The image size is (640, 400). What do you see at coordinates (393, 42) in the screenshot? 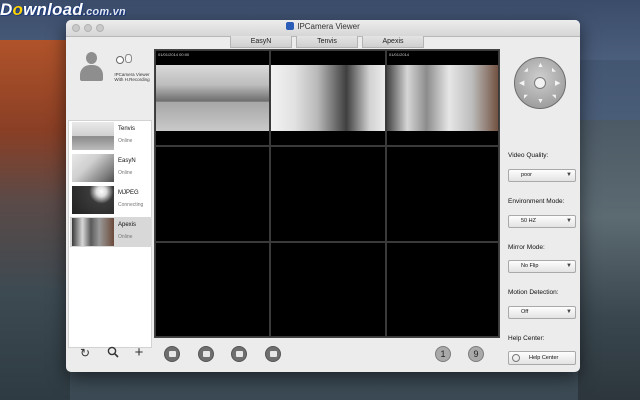
I see `tab-apexis: Apexis` at bounding box center [393, 42].